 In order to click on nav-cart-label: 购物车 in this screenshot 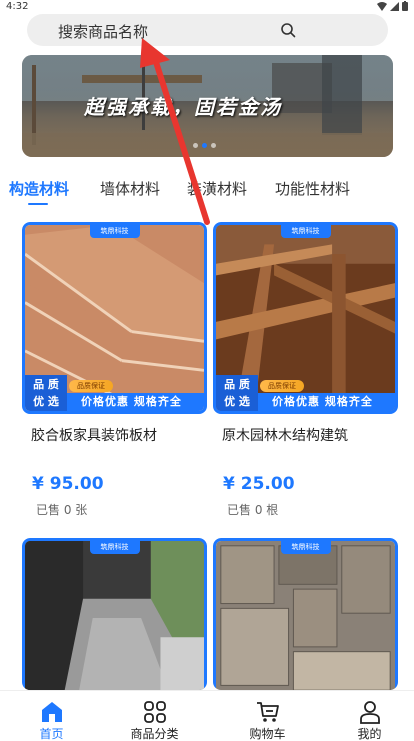, I will do `click(267, 734)`.